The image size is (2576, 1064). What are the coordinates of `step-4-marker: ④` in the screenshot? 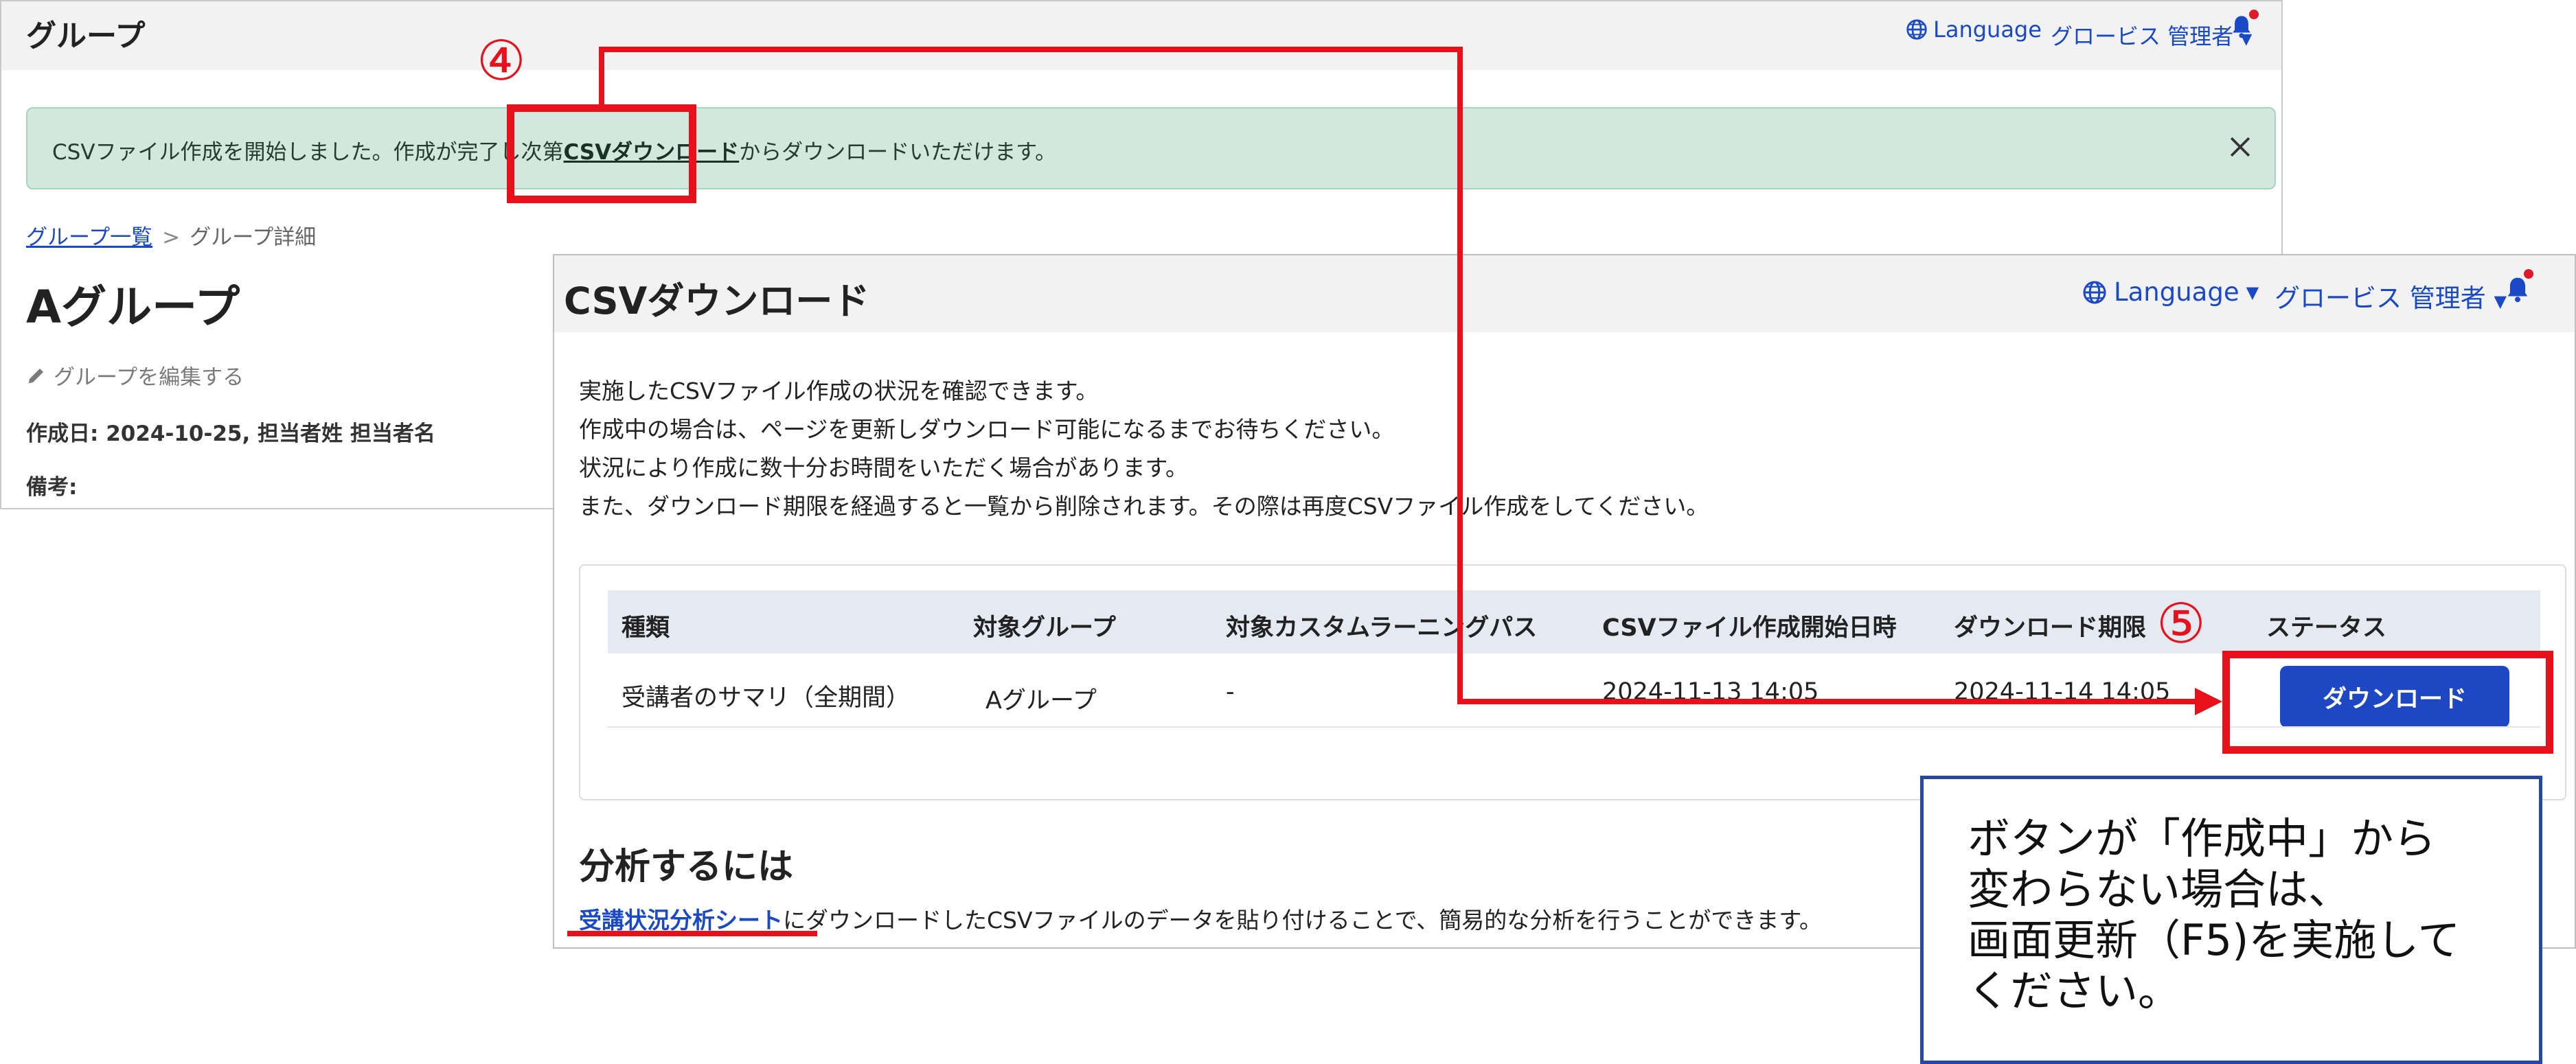 It's located at (501, 61).